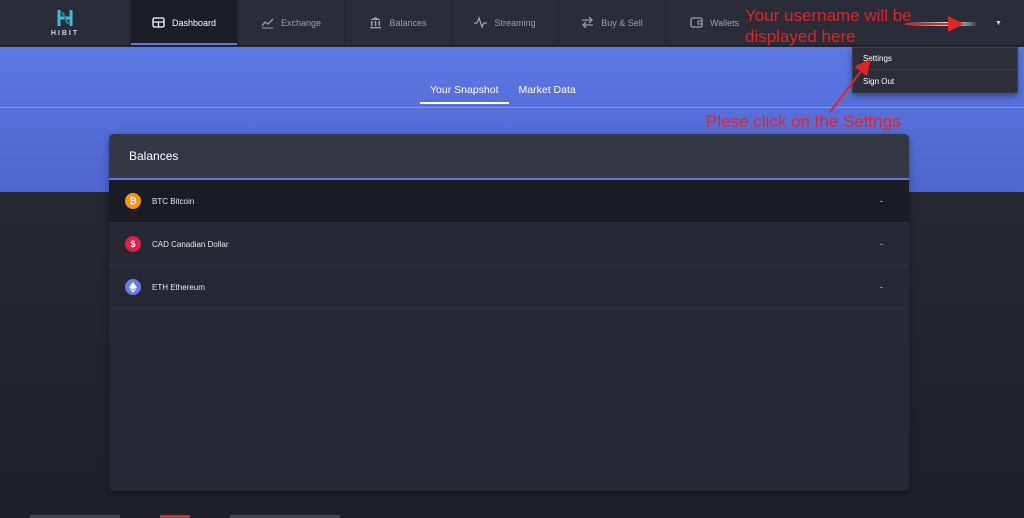 The height and width of the screenshot is (518, 1024). Describe the element at coordinates (133, 287) in the screenshot. I see `ethereum-icon` at that location.